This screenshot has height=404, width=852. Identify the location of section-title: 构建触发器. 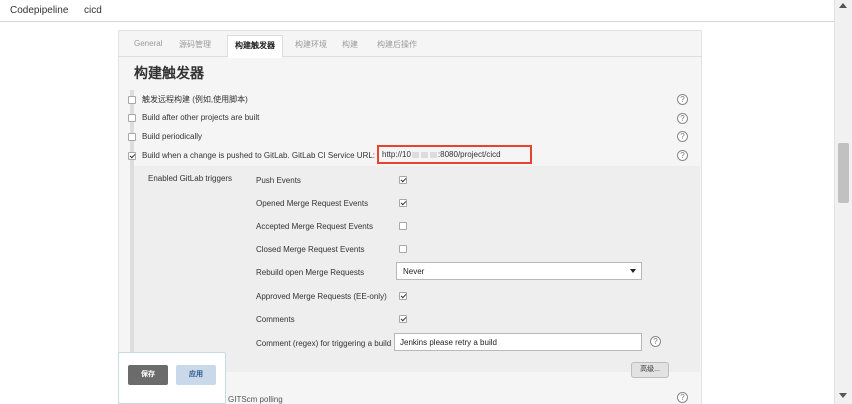
(169, 73).